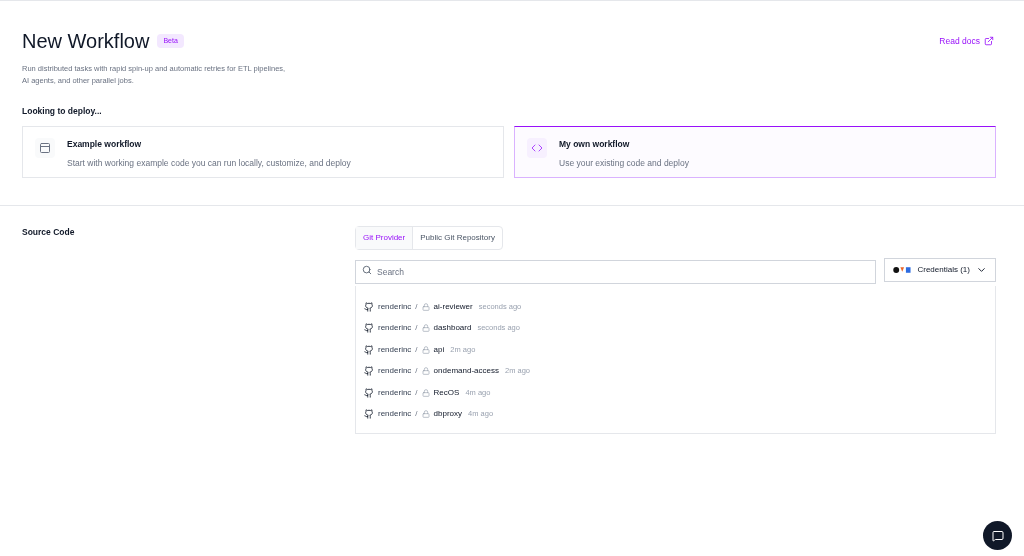 Image resolution: width=1024 pixels, height=556 pixels. What do you see at coordinates (209, 163) in the screenshot?
I see `option-description: Start with working example code you can run locally, customize, and deploy` at bounding box center [209, 163].